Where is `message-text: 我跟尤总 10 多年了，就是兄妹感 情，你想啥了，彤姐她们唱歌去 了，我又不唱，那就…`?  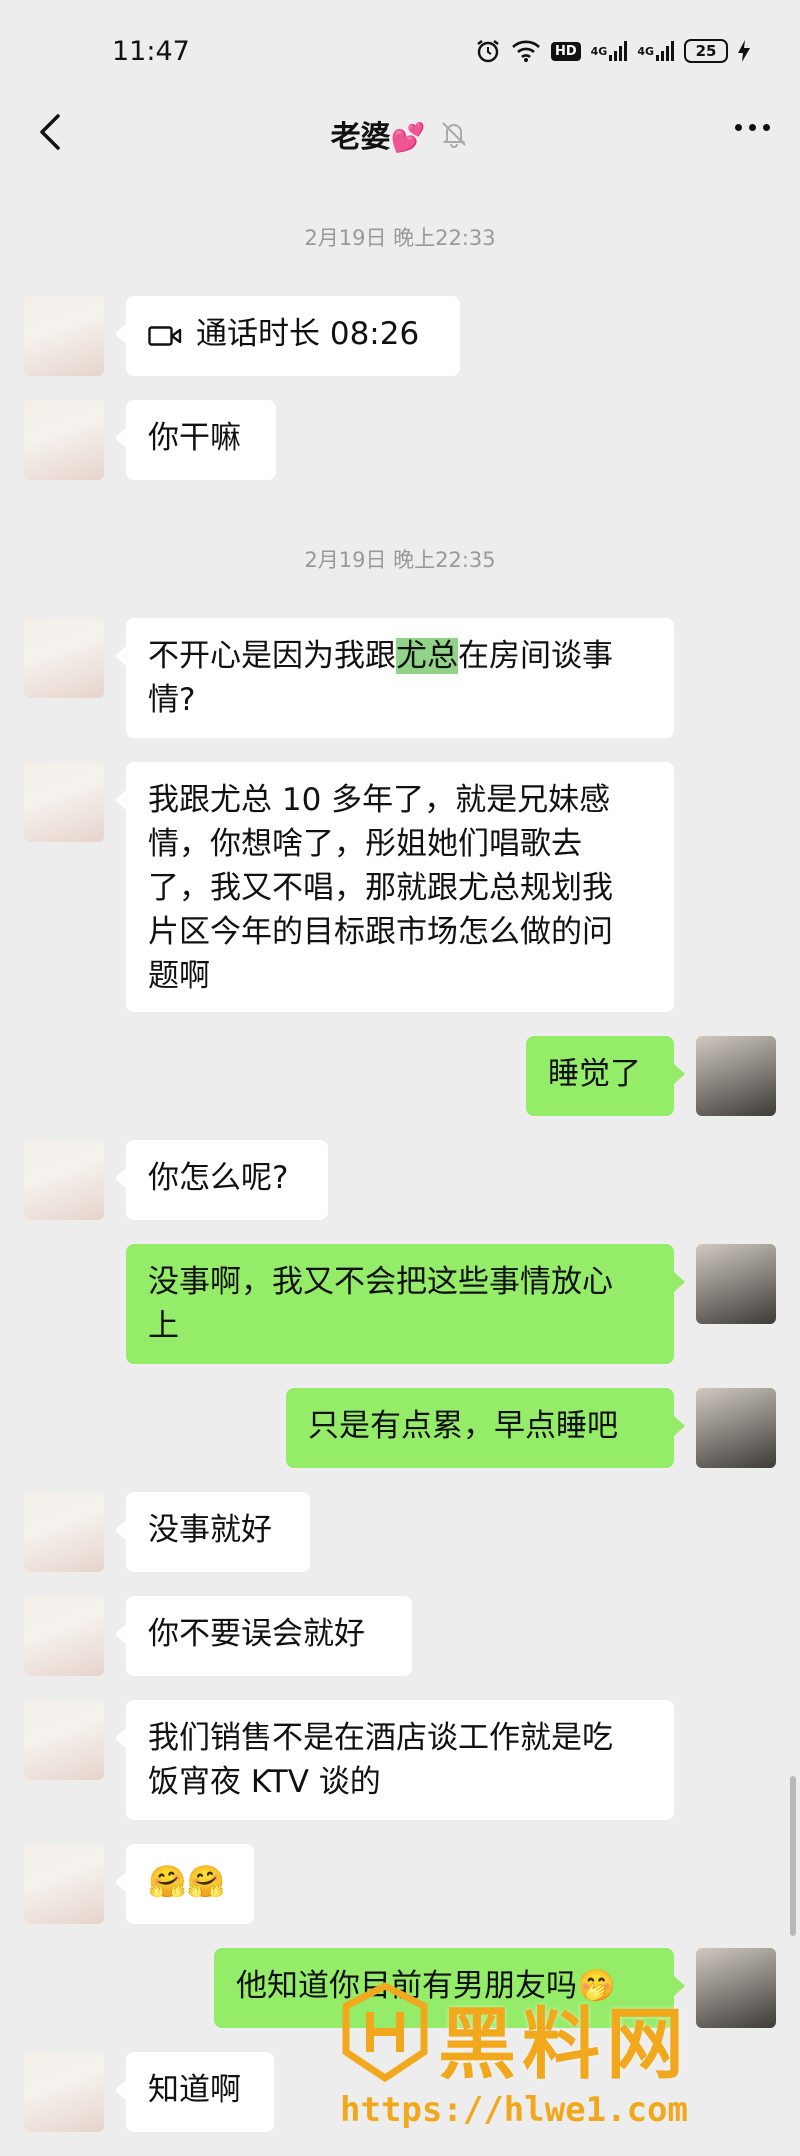 message-text: 我跟尤总 10 多年了，就是兄妹感 情，你想啥了，彤姐她们唱歌去 了，我又不唱，那就… is located at coordinates (380, 888).